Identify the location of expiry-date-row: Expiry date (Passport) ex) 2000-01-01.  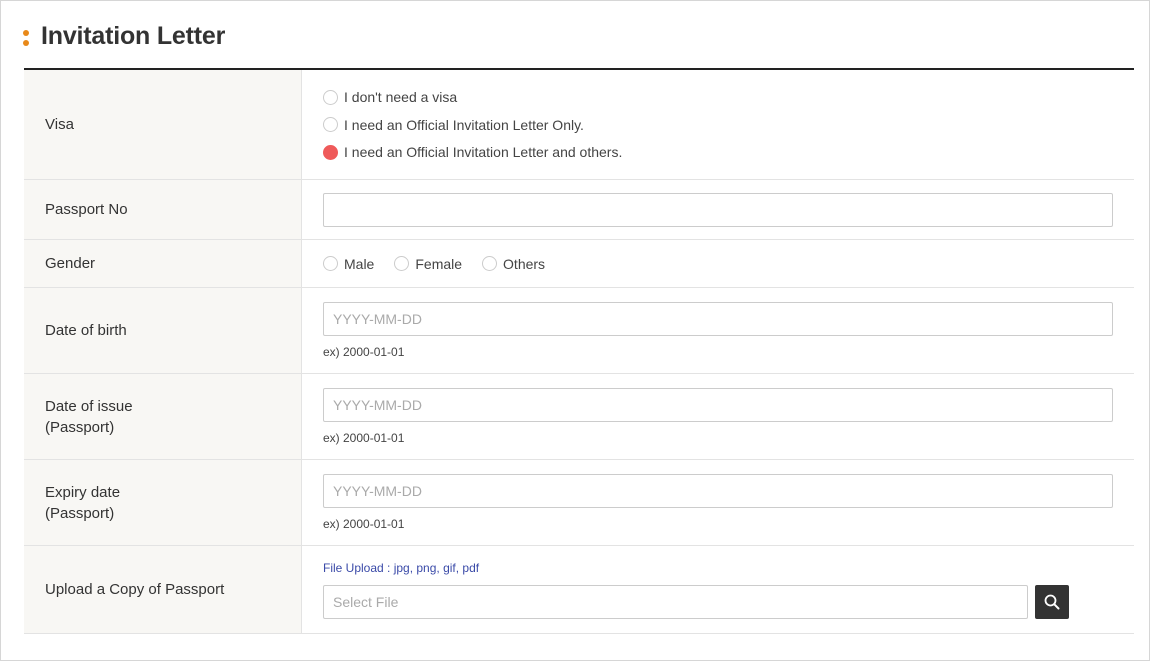
(579, 503).